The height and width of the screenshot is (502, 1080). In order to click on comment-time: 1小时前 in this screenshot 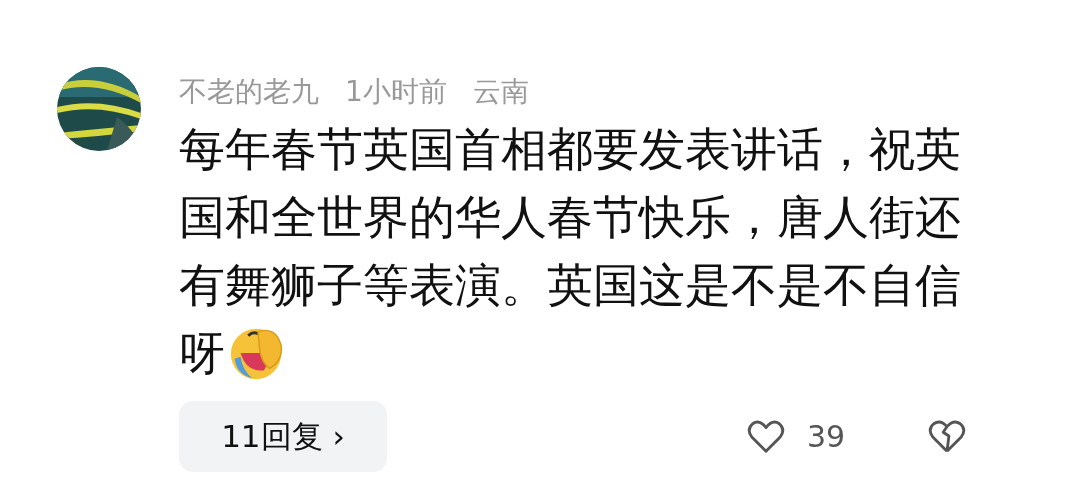, I will do `click(396, 92)`.